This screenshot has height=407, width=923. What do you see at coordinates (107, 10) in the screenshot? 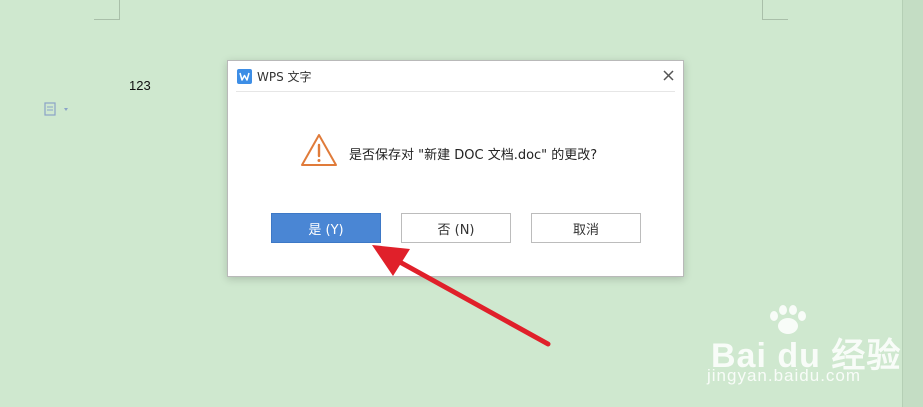
I see `page-margin-corner-top-left` at bounding box center [107, 10].